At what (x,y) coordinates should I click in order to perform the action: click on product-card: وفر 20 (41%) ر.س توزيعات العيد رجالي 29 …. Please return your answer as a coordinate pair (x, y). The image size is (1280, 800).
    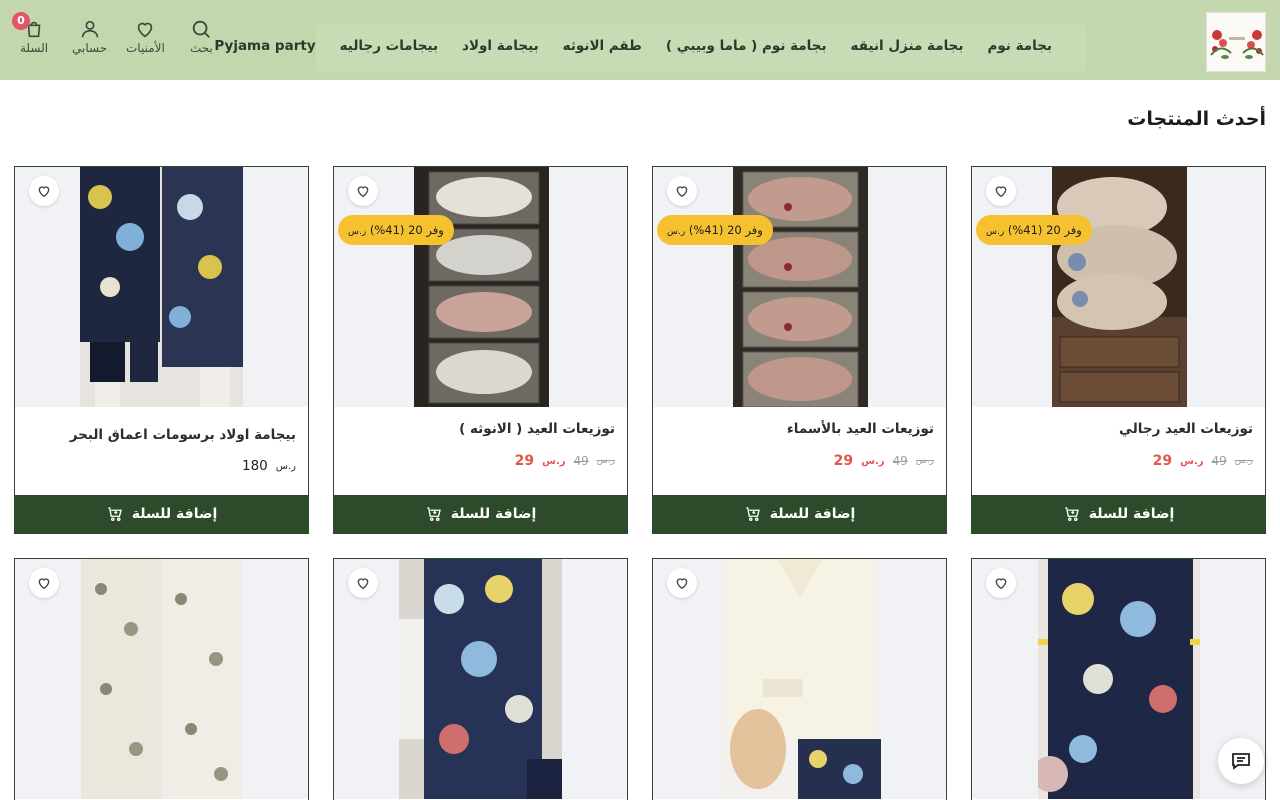
    Looking at the image, I should click on (1118, 350).